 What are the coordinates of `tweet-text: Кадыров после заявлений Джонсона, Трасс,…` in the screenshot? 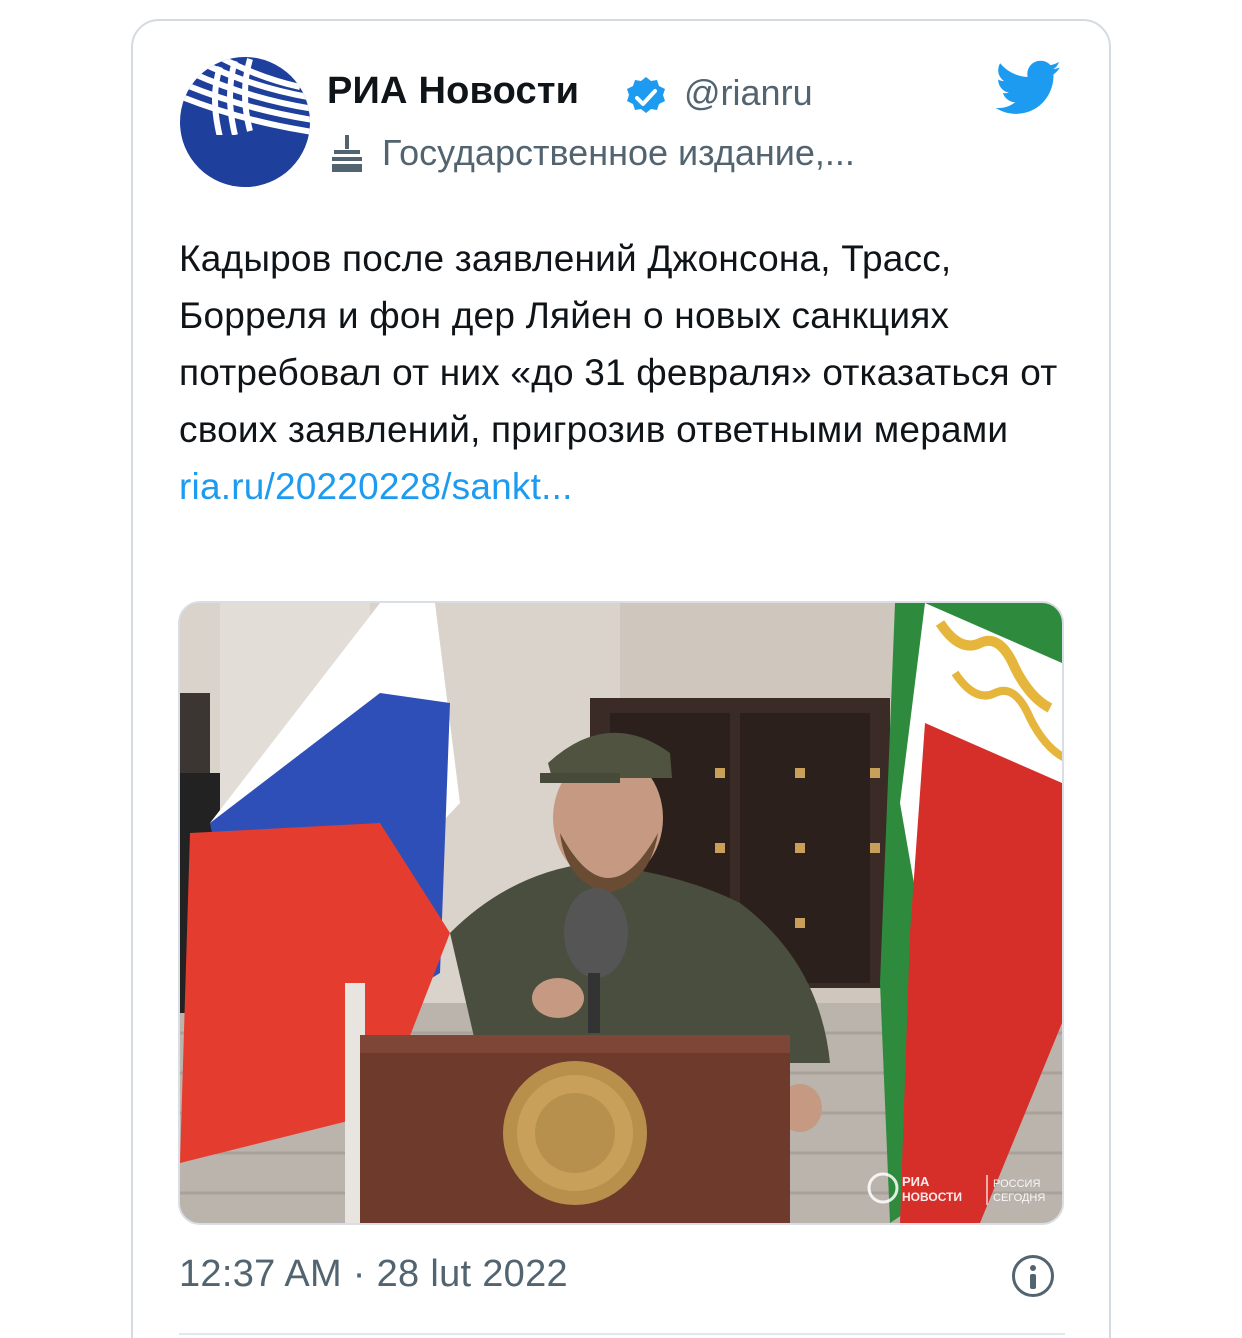 It's located at (618, 344).